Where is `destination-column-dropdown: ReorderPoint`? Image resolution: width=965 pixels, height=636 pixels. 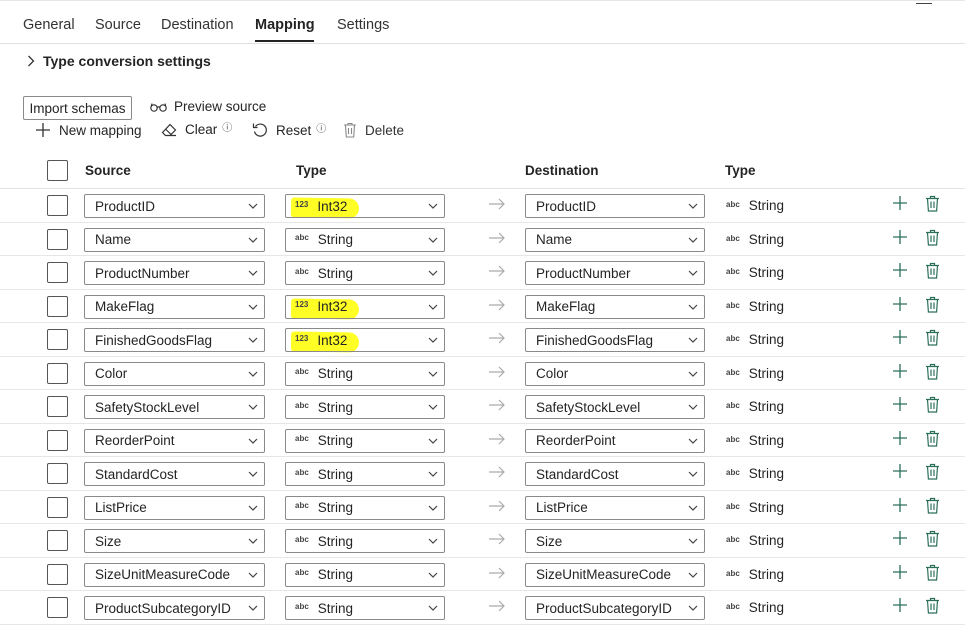
destination-column-dropdown: ReorderPoint is located at coordinates (615, 440).